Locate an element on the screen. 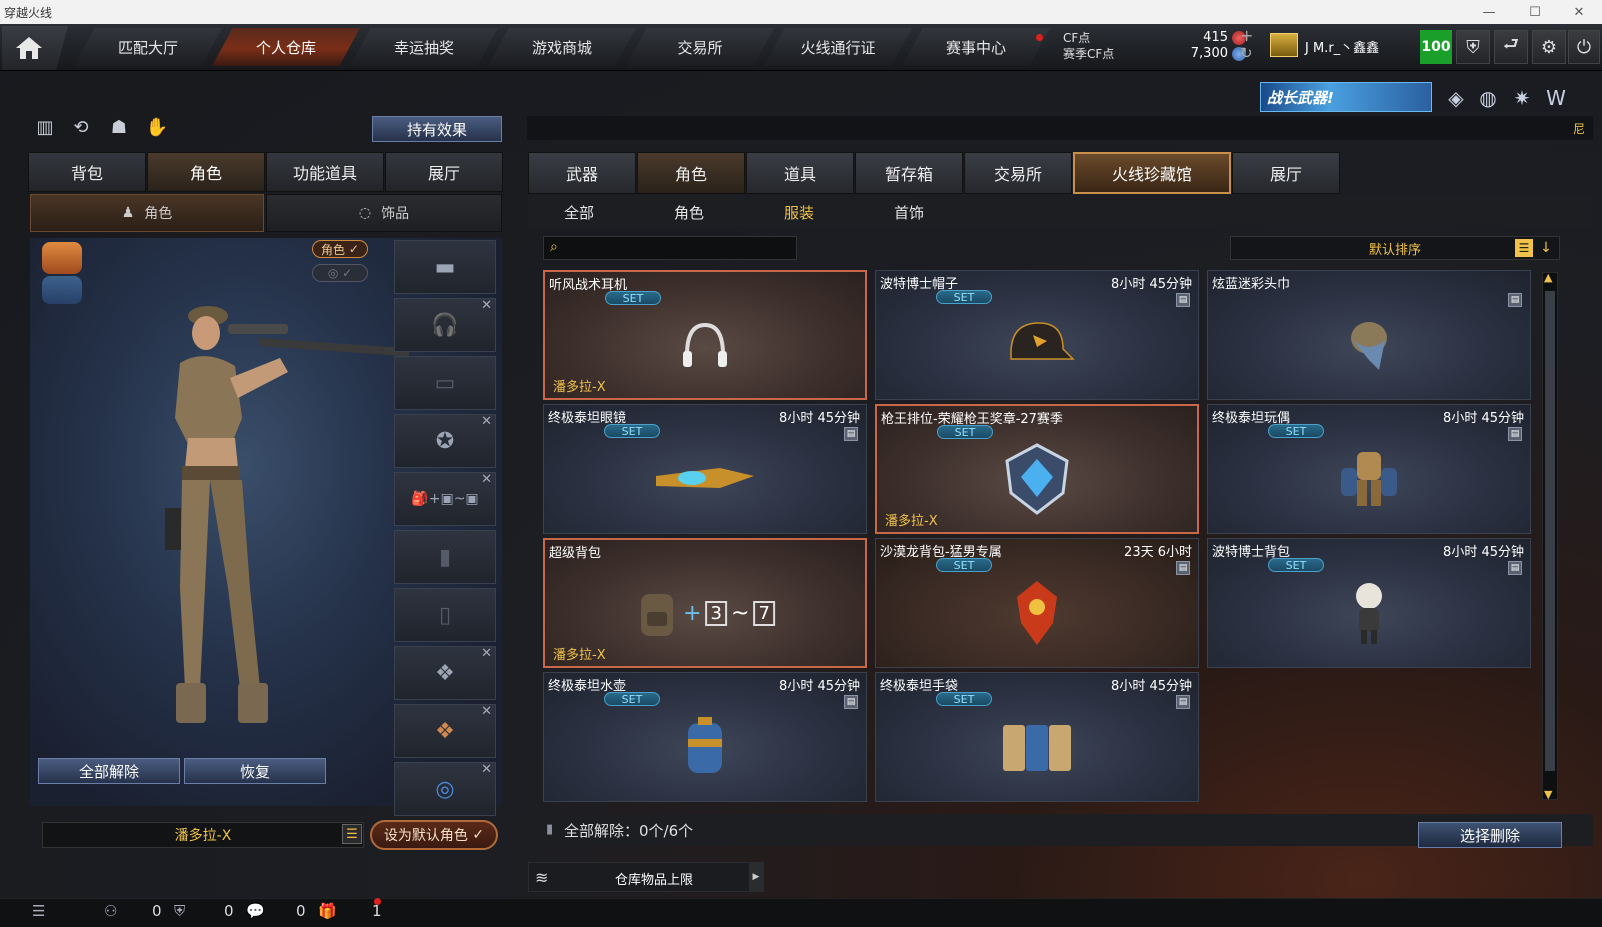 The height and width of the screenshot is (927, 1602). search-box: ⌕ is located at coordinates (670, 248).